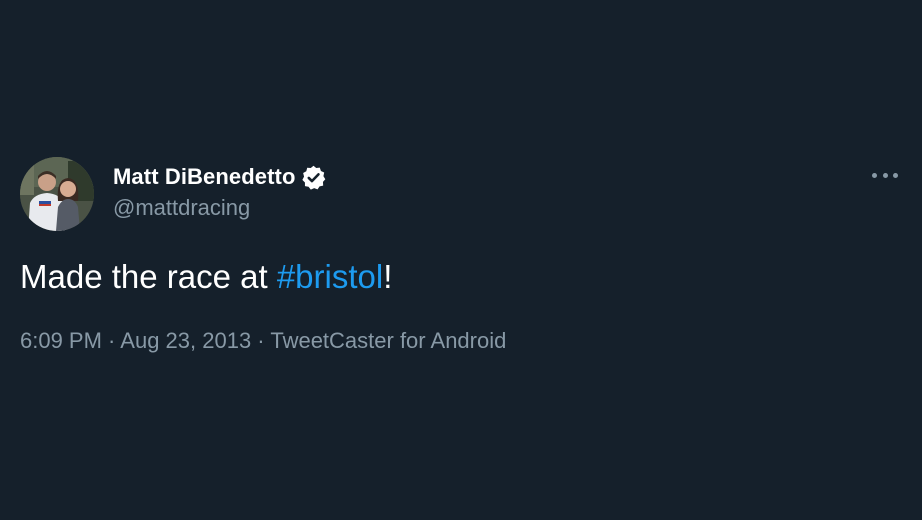  Describe the element at coordinates (148, 276) in the screenshot. I see `tweet-text-before: Made the race at` at that location.